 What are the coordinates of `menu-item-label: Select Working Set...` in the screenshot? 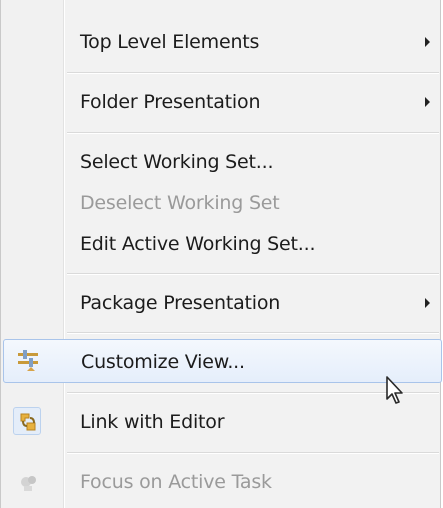 It's located at (177, 162).